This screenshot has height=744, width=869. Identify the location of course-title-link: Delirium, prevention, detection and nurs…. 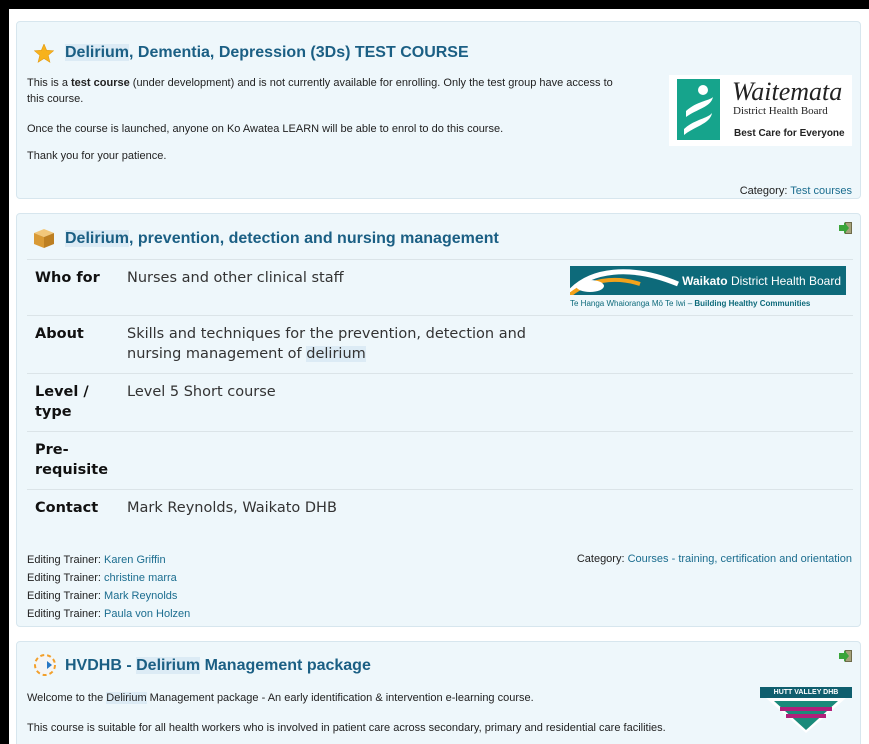
(282, 239).